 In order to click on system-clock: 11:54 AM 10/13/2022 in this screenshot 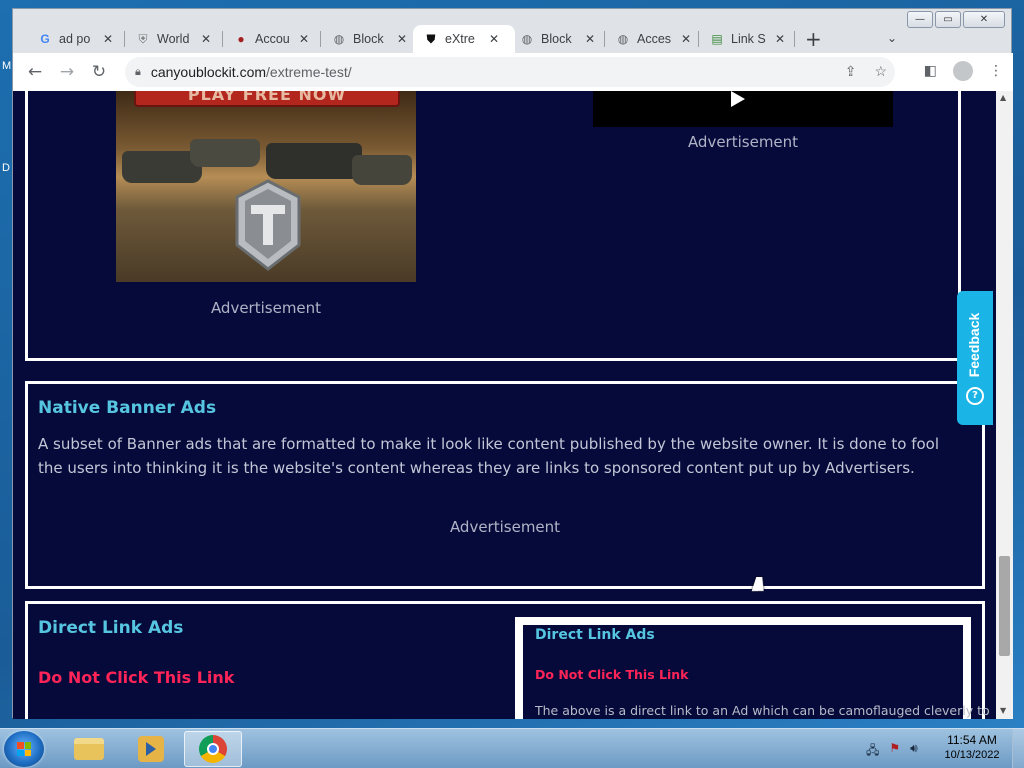, I will do `click(972, 747)`.